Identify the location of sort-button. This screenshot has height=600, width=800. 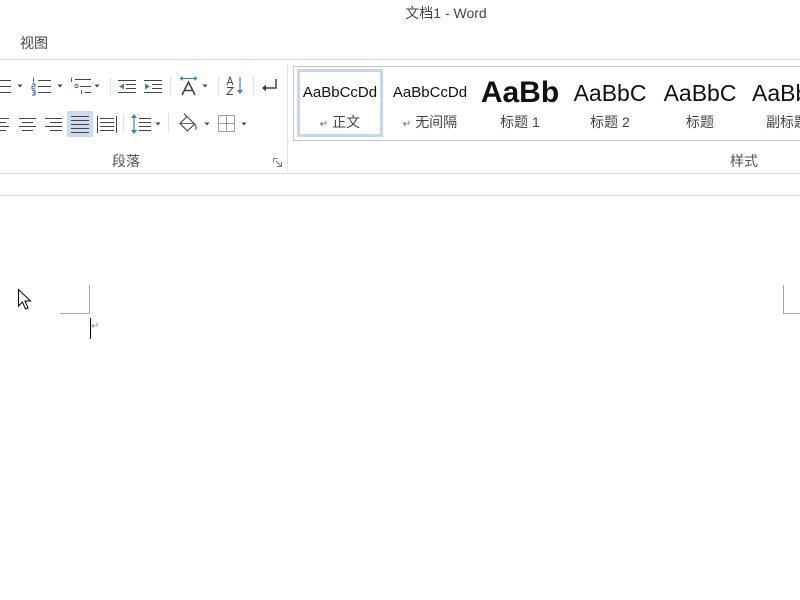
(236, 86).